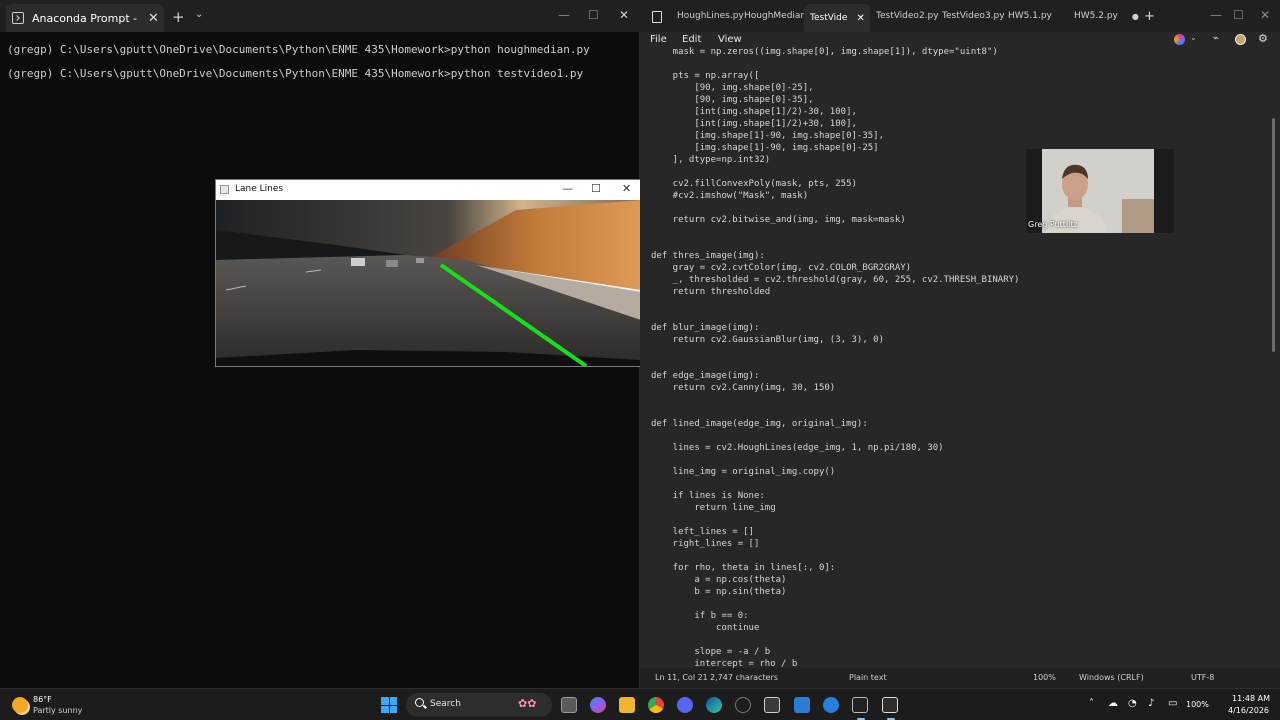 Image resolution: width=1280 pixels, height=720 pixels. Describe the element at coordinates (1106, 16) in the screenshot. I see `tab-hw52: HW5.2.py ●` at that location.